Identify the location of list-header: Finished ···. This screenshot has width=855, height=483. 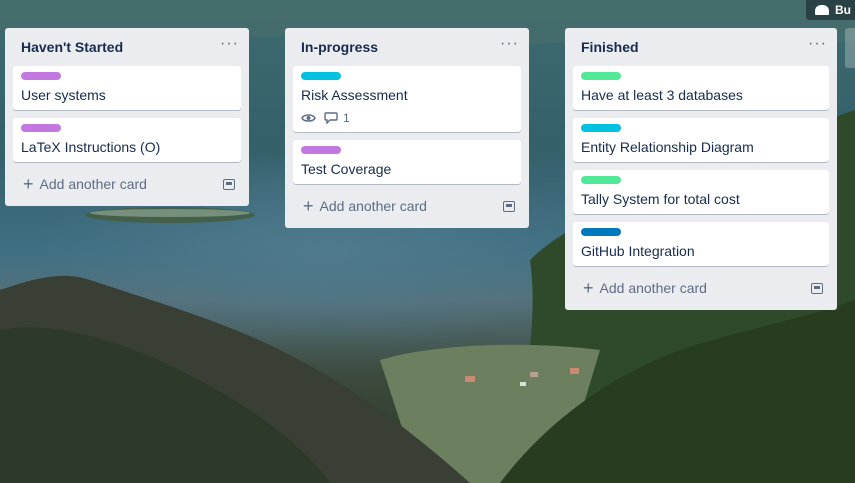
(701, 47).